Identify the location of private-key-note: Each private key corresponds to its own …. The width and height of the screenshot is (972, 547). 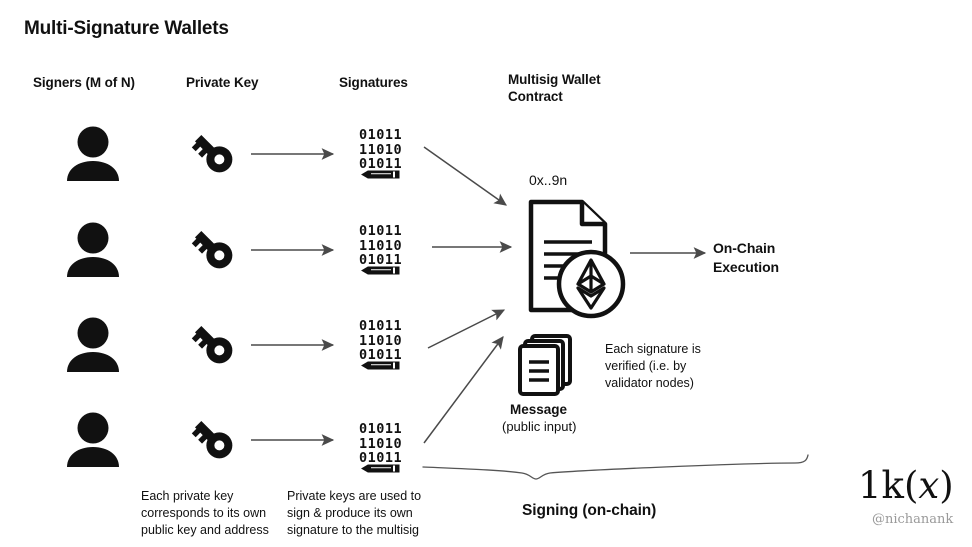
(205, 513).